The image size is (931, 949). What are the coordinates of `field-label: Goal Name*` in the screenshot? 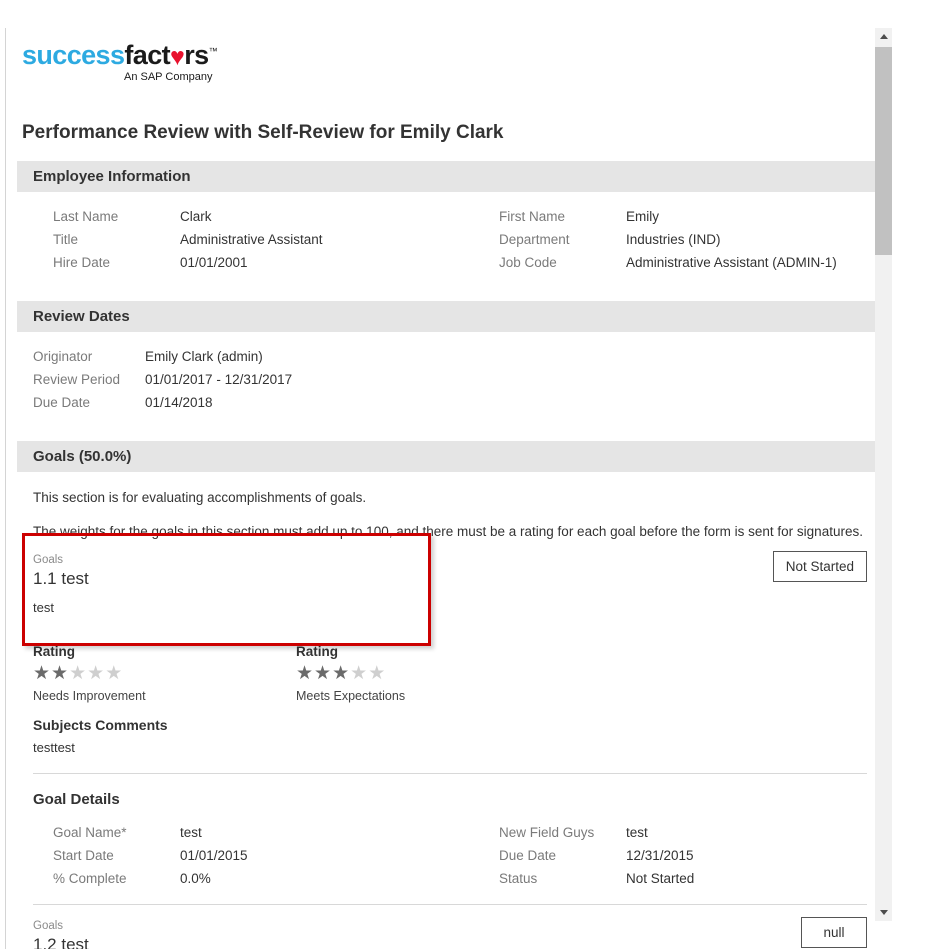 It's located at (90, 832).